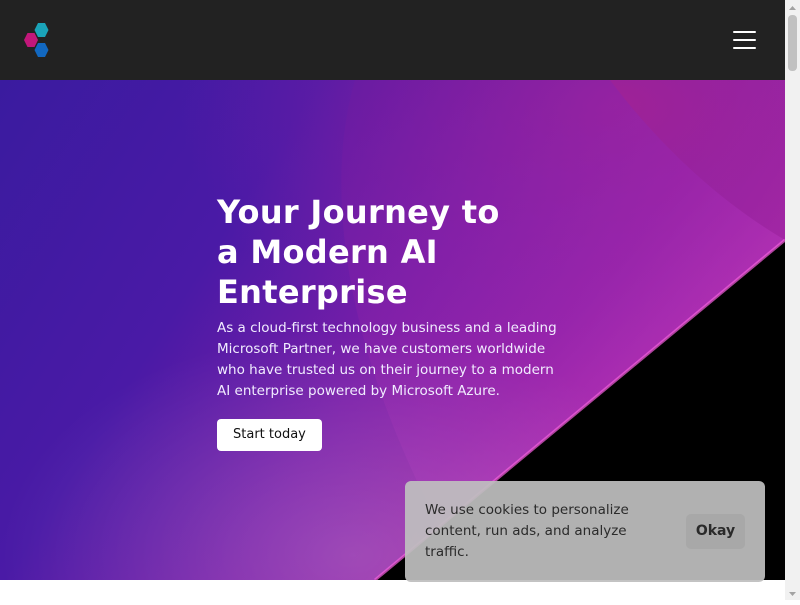  Describe the element at coordinates (42, 40) in the screenshot. I see `hexagon-cluster-logo-icon` at that location.